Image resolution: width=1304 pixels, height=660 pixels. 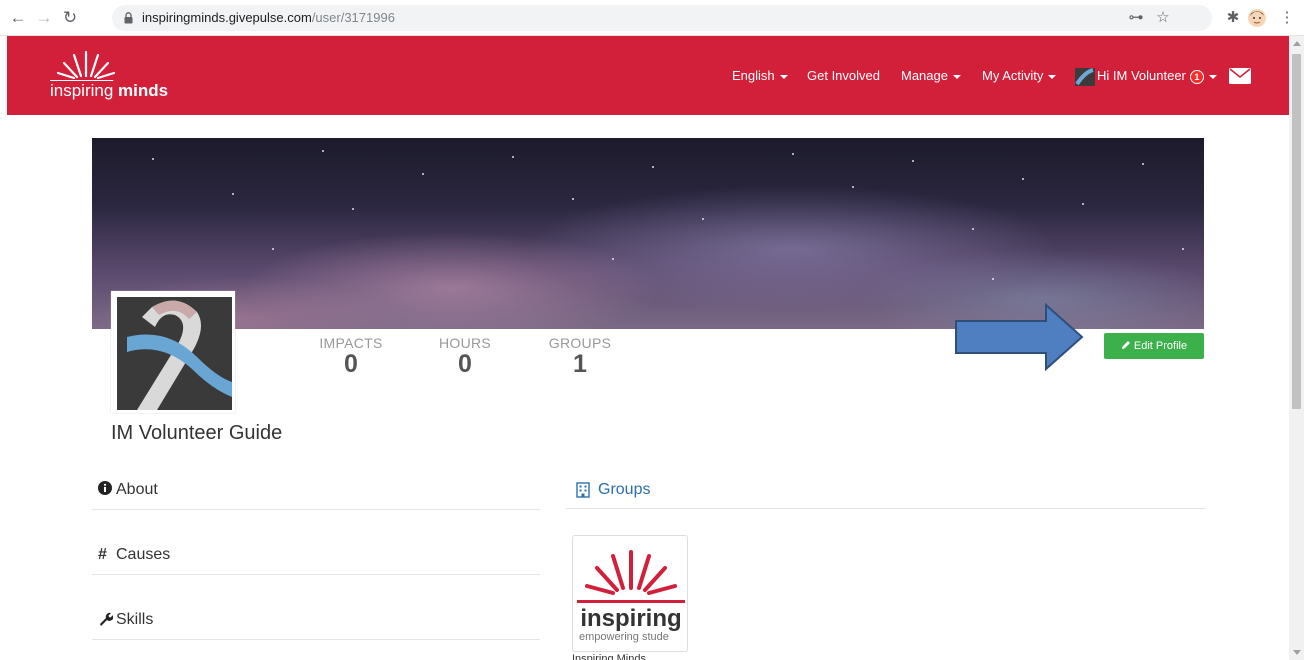 I want to click on info-circle-icon, so click(x=105, y=488).